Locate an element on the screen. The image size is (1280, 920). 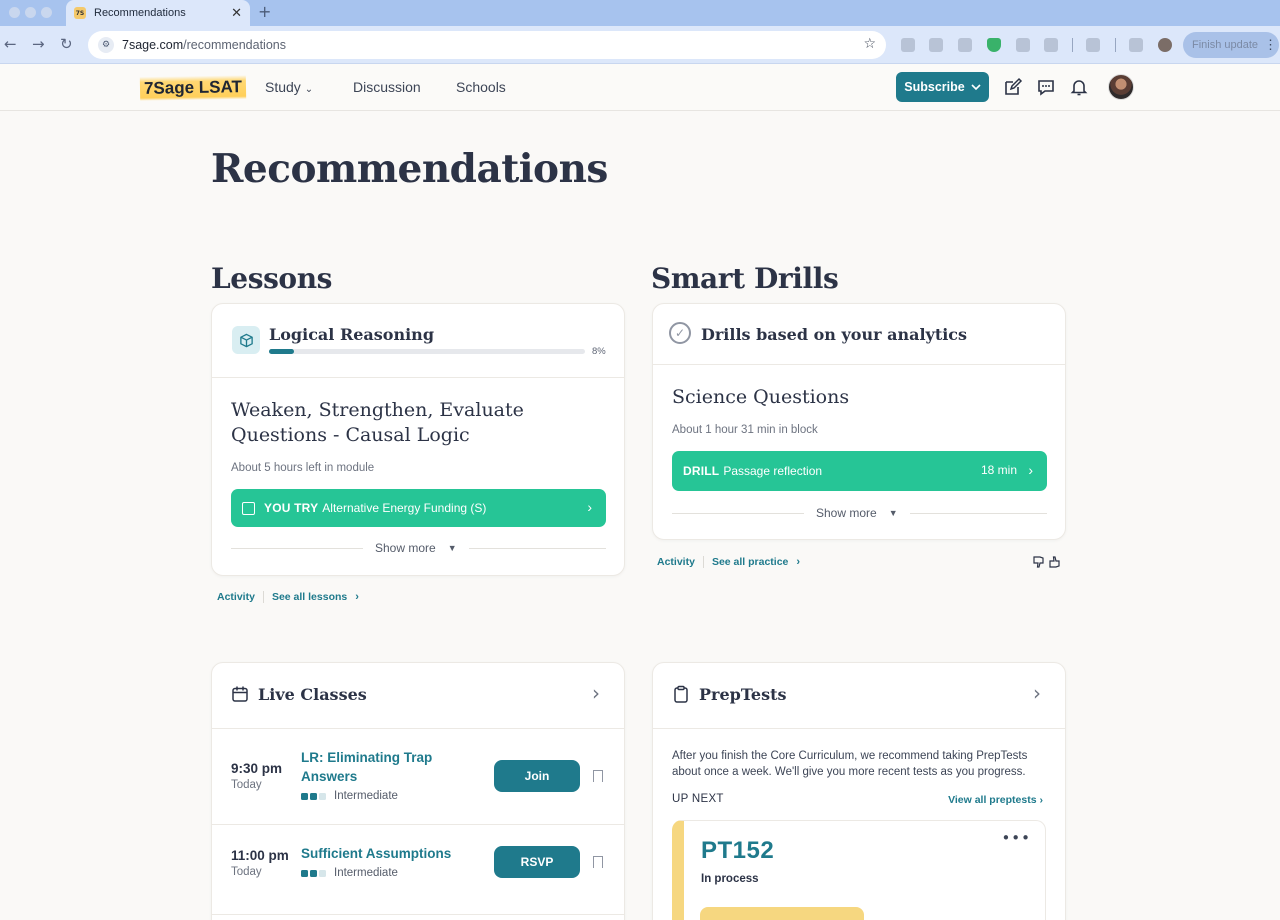
puzzle-extensions-icon is located at coordinates (1051, 45).